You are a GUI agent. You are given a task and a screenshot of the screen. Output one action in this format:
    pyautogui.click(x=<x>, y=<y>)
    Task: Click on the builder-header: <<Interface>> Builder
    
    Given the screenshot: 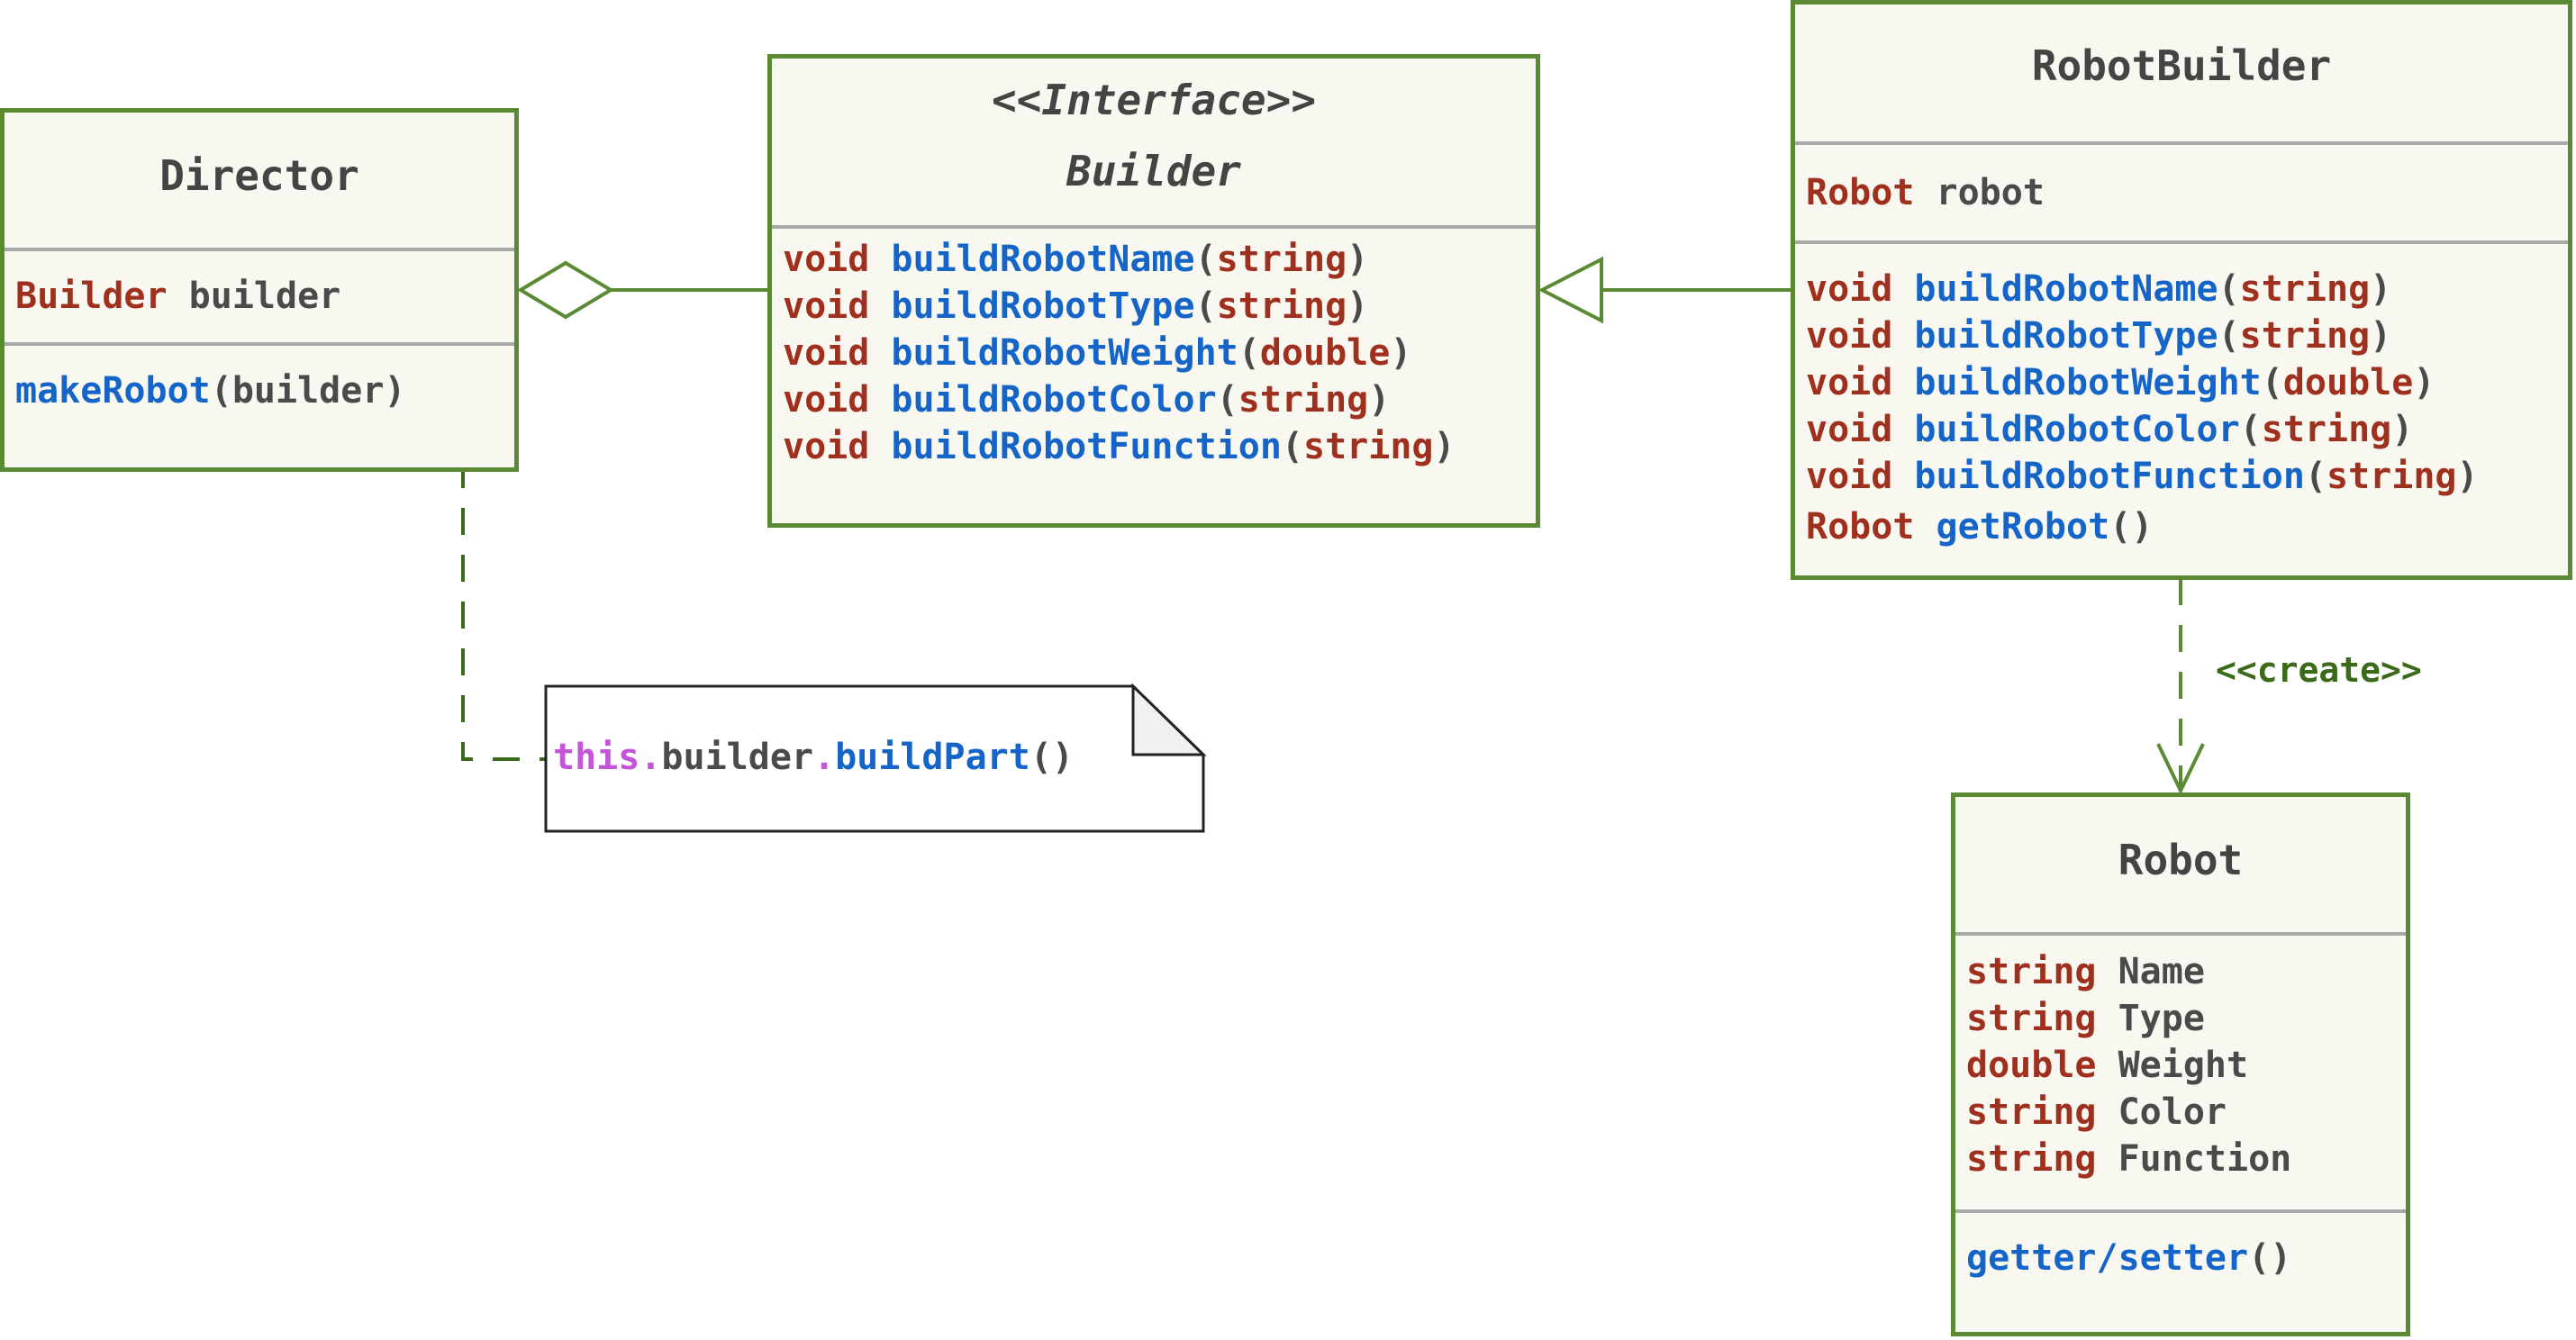 What is the action you would take?
    pyautogui.click(x=1154, y=142)
    